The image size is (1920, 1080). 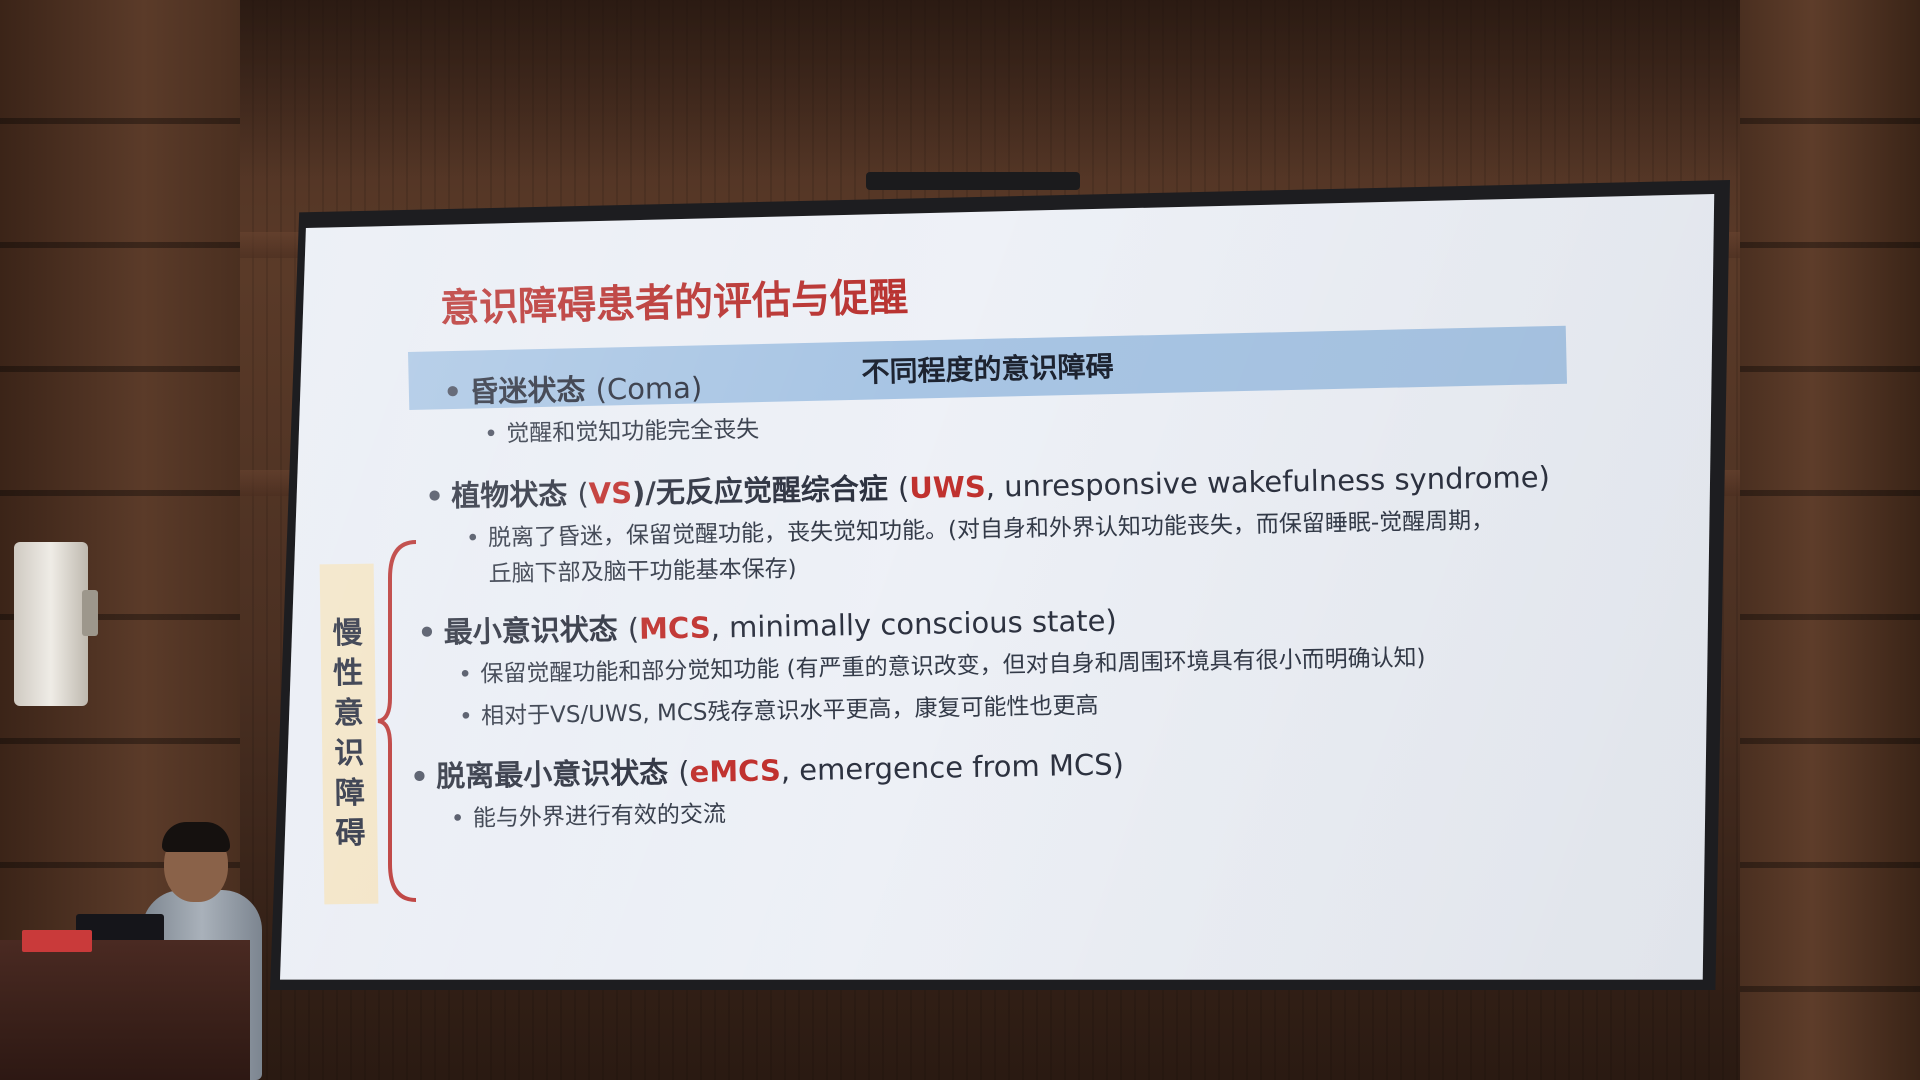 What do you see at coordinates (789, 711) in the screenshot?
I see `mcs-detail-2: 相对于VS/UWS, MCS残存意识水平更高，康复可能性也更高` at bounding box center [789, 711].